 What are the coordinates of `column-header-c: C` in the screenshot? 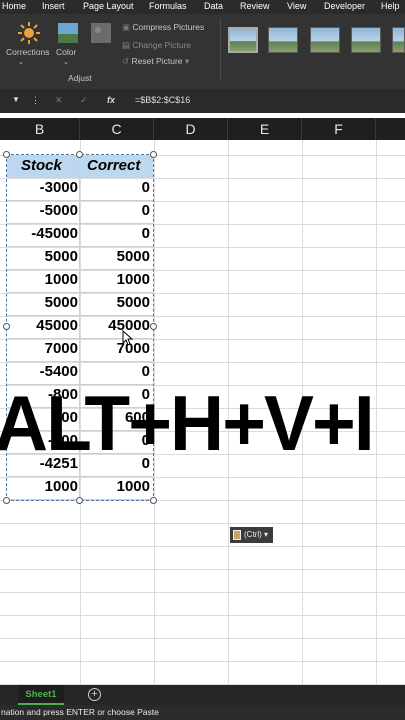 It's located at (117, 129).